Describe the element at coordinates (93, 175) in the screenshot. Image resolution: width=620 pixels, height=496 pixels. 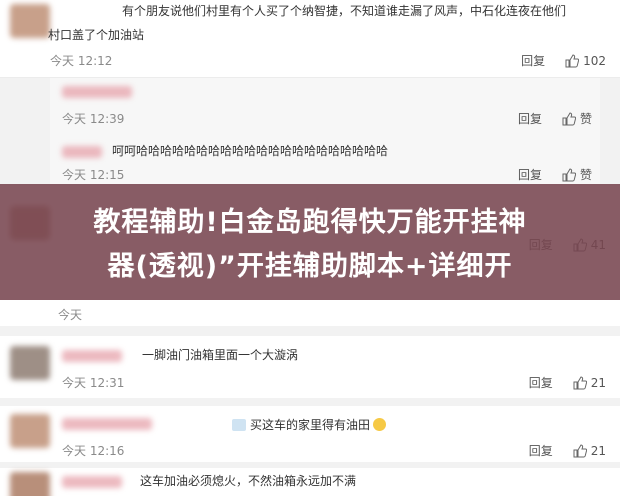
I see `comment-time: 今天 12:15` at that location.